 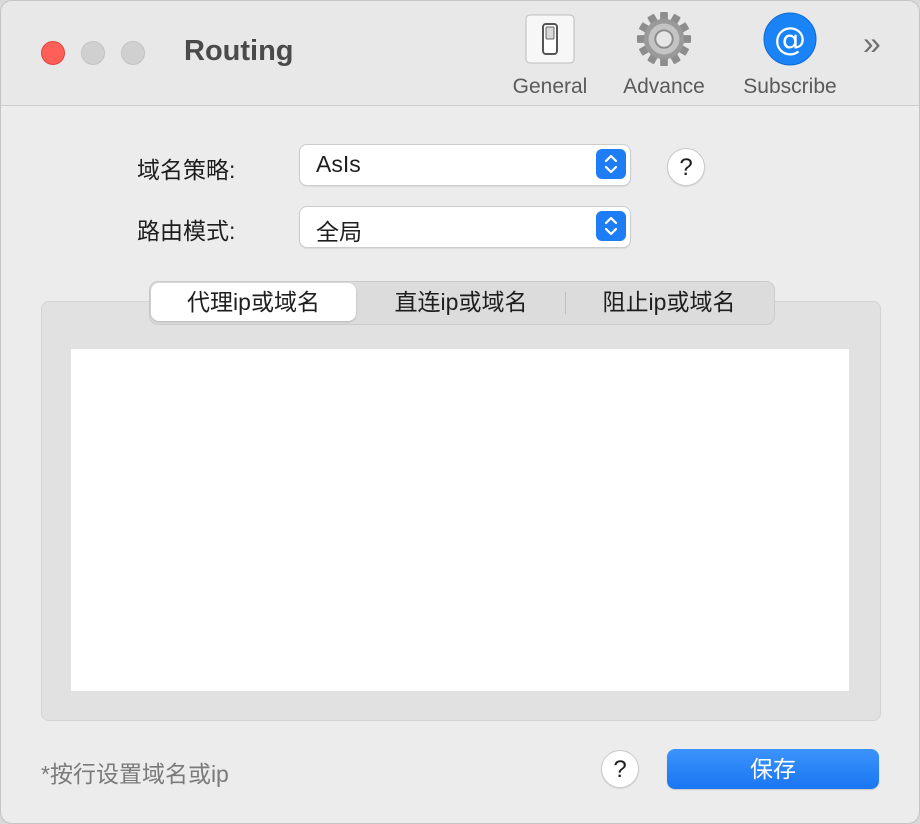 I want to click on tab-direct: 直连ip或域名, so click(x=461, y=303).